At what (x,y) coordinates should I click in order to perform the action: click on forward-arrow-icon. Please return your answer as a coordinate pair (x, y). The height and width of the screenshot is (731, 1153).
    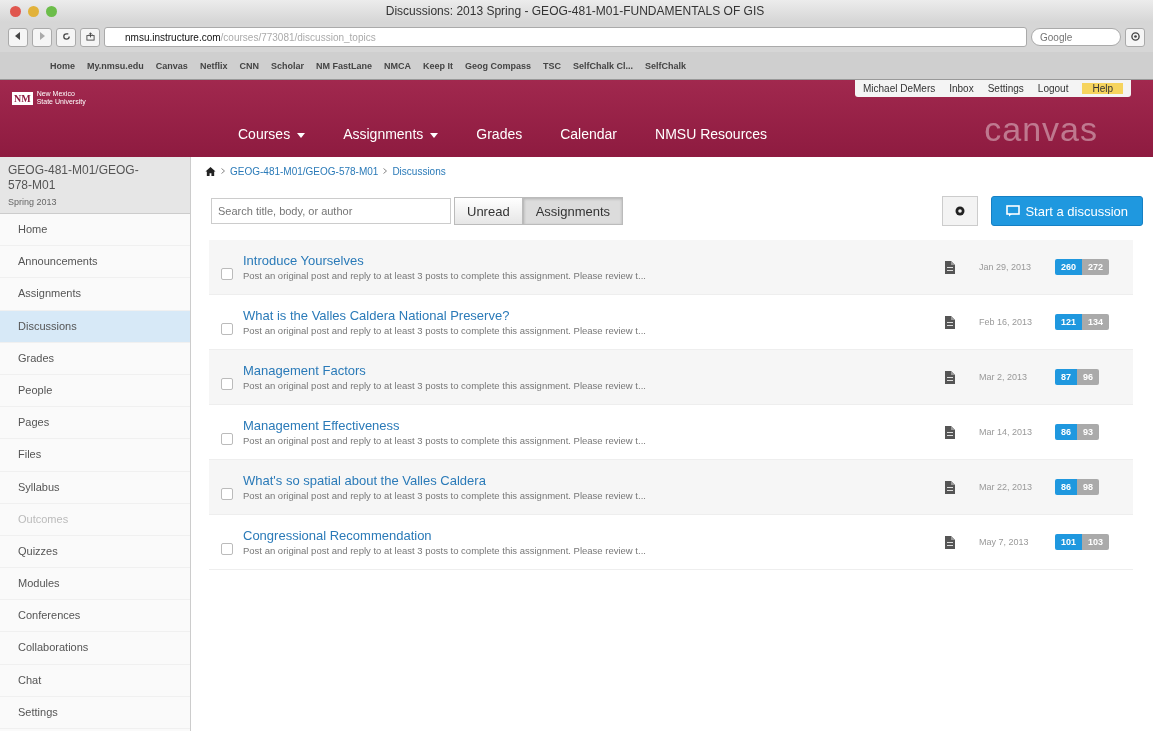
    Looking at the image, I should click on (42, 36).